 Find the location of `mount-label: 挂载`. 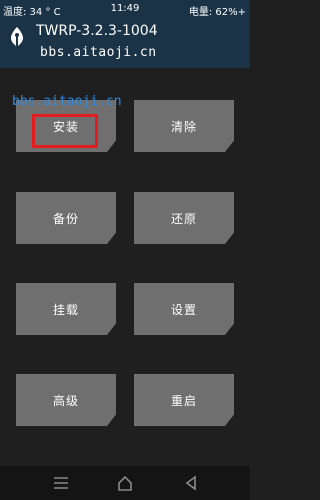

mount-label: 挂载 is located at coordinates (65, 309).